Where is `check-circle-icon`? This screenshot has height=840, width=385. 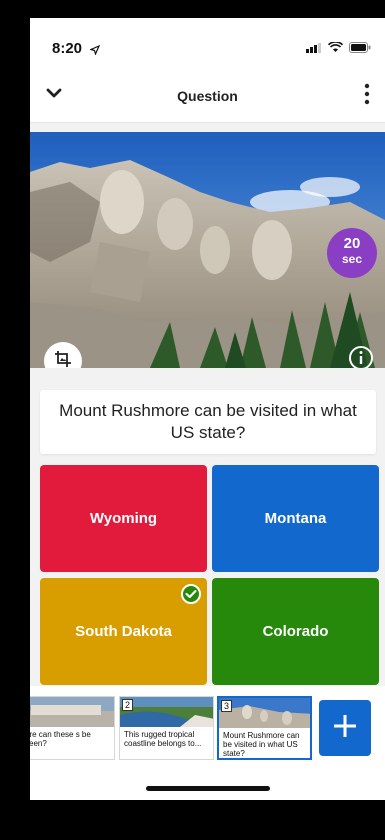 check-circle-icon is located at coordinates (191, 594).